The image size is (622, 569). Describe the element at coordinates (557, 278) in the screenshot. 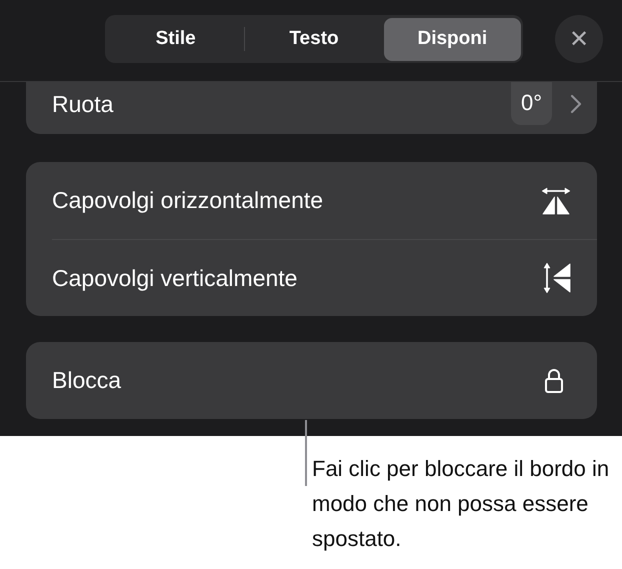

I see `flip-vertical-icon` at that location.